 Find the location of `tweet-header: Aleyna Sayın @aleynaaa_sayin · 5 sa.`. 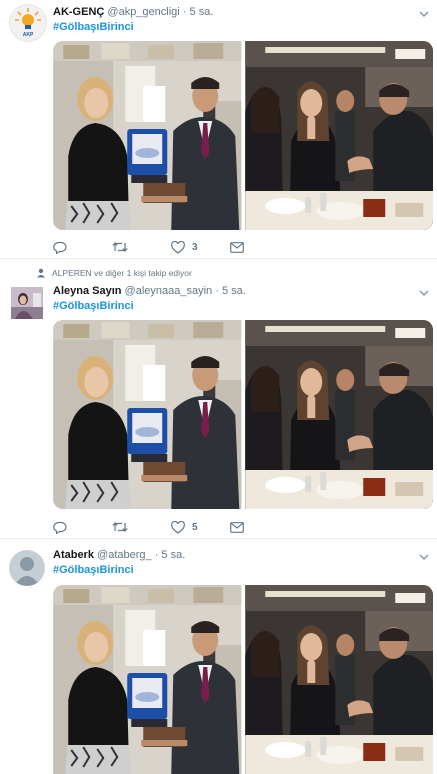

tweet-header: Aleyna Sayın @aleynaaa_sayin · 5 sa. is located at coordinates (149, 291).